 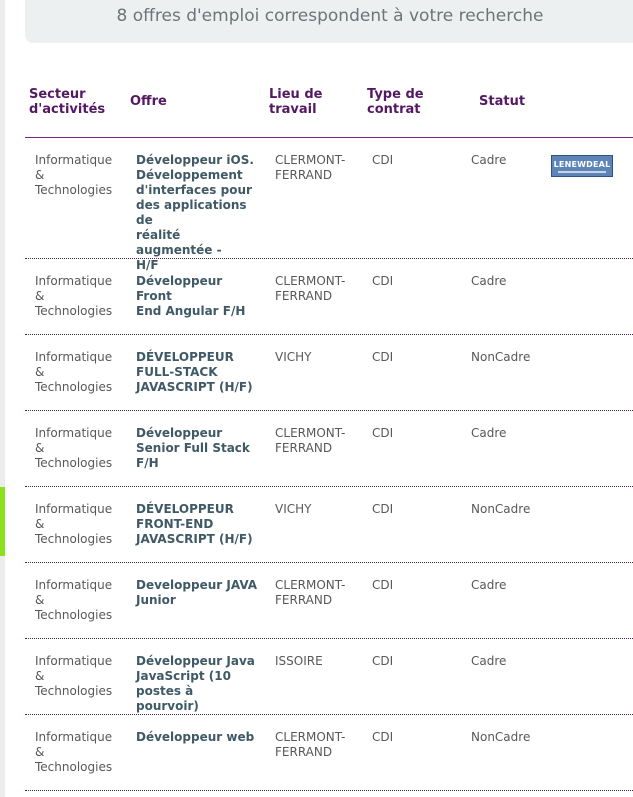 What do you see at coordinates (2, 398) in the screenshot?
I see `page-left-edge` at bounding box center [2, 398].